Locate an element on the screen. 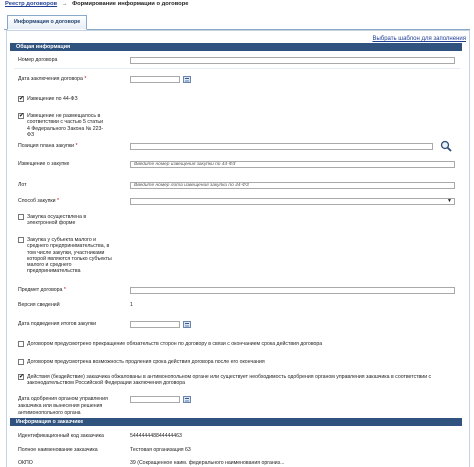 The height and width of the screenshot is (467, 474). subject-label-text: Предмет договора is located at coordinates (40, 290).